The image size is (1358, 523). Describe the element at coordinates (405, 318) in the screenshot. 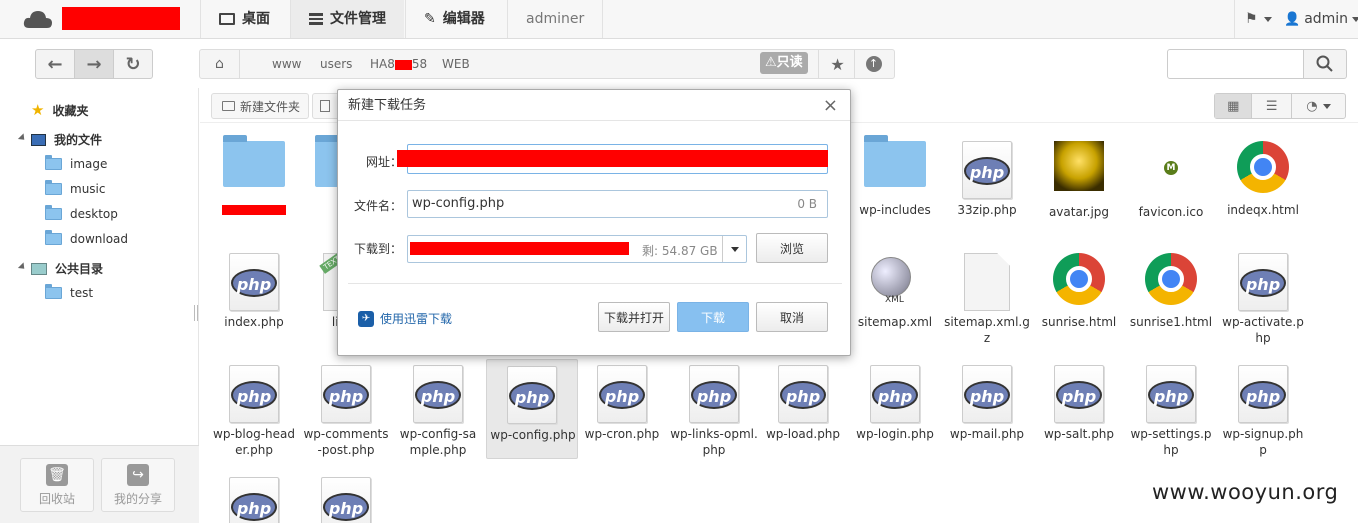

I see `thunder-download-link: ✈ 使用迅雷下载` at that location.